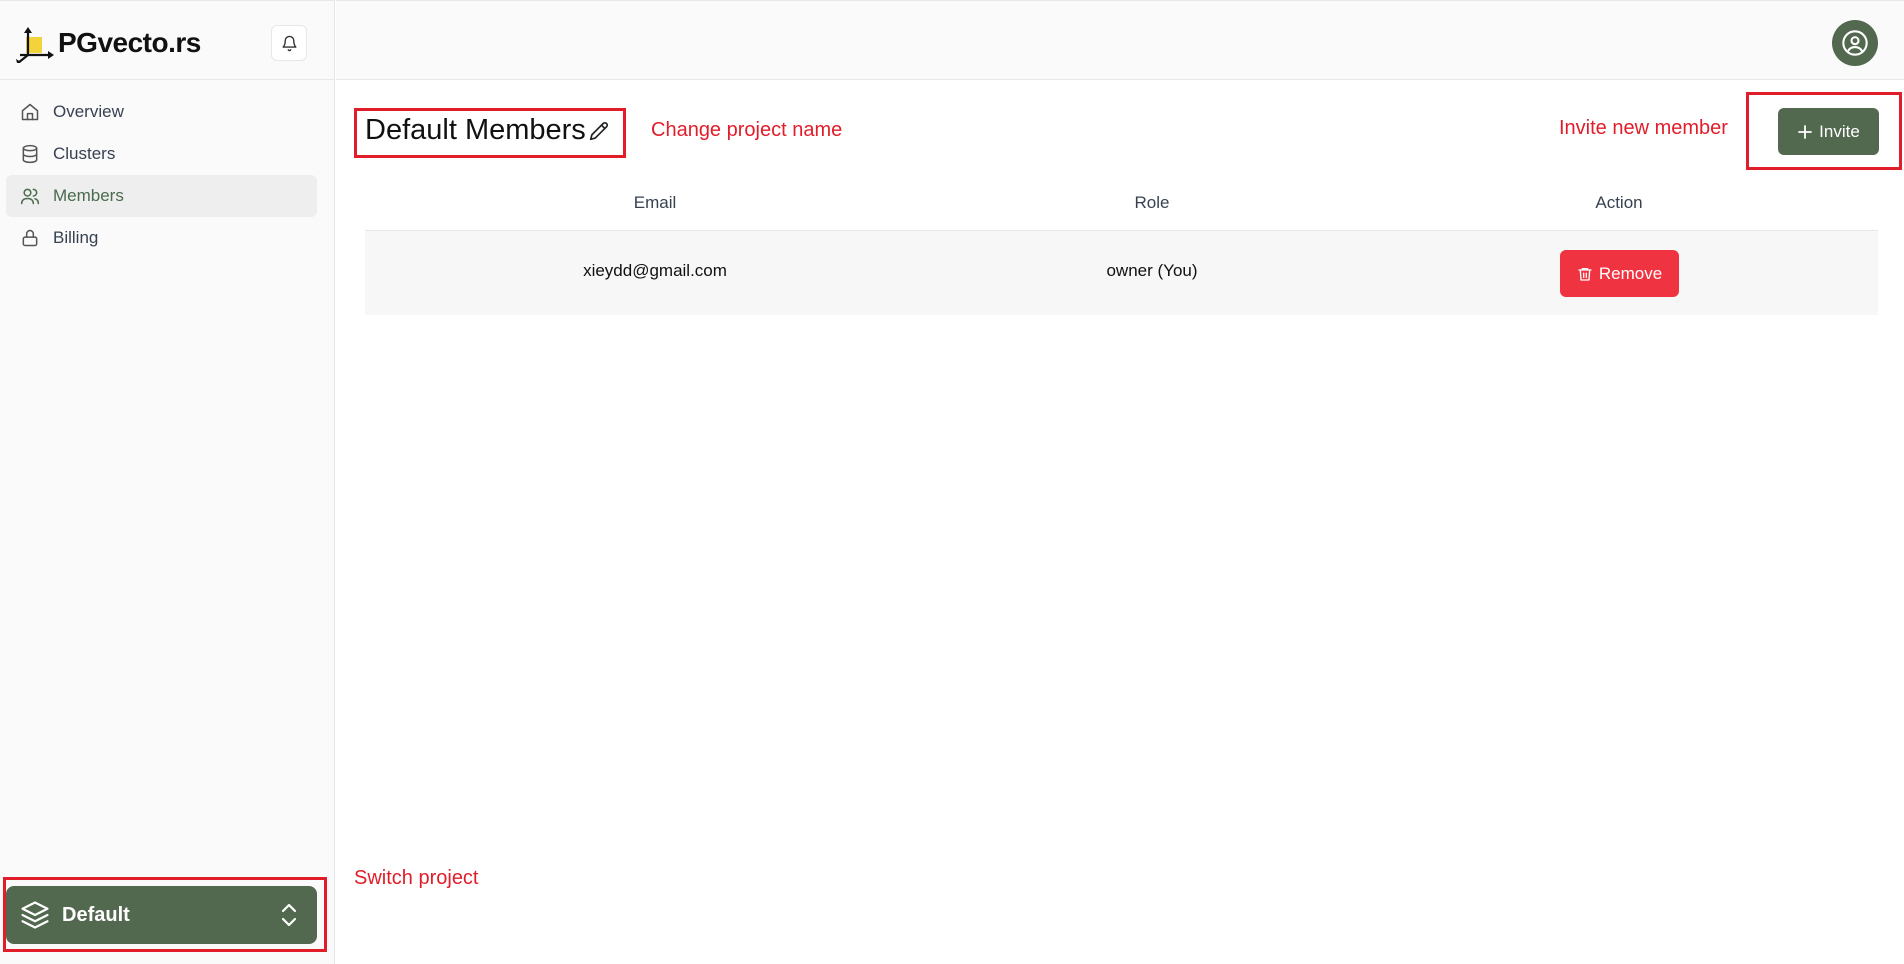 The image size is (1904, 964). I want to click on column-header-action: Action, so click(1619, 202).